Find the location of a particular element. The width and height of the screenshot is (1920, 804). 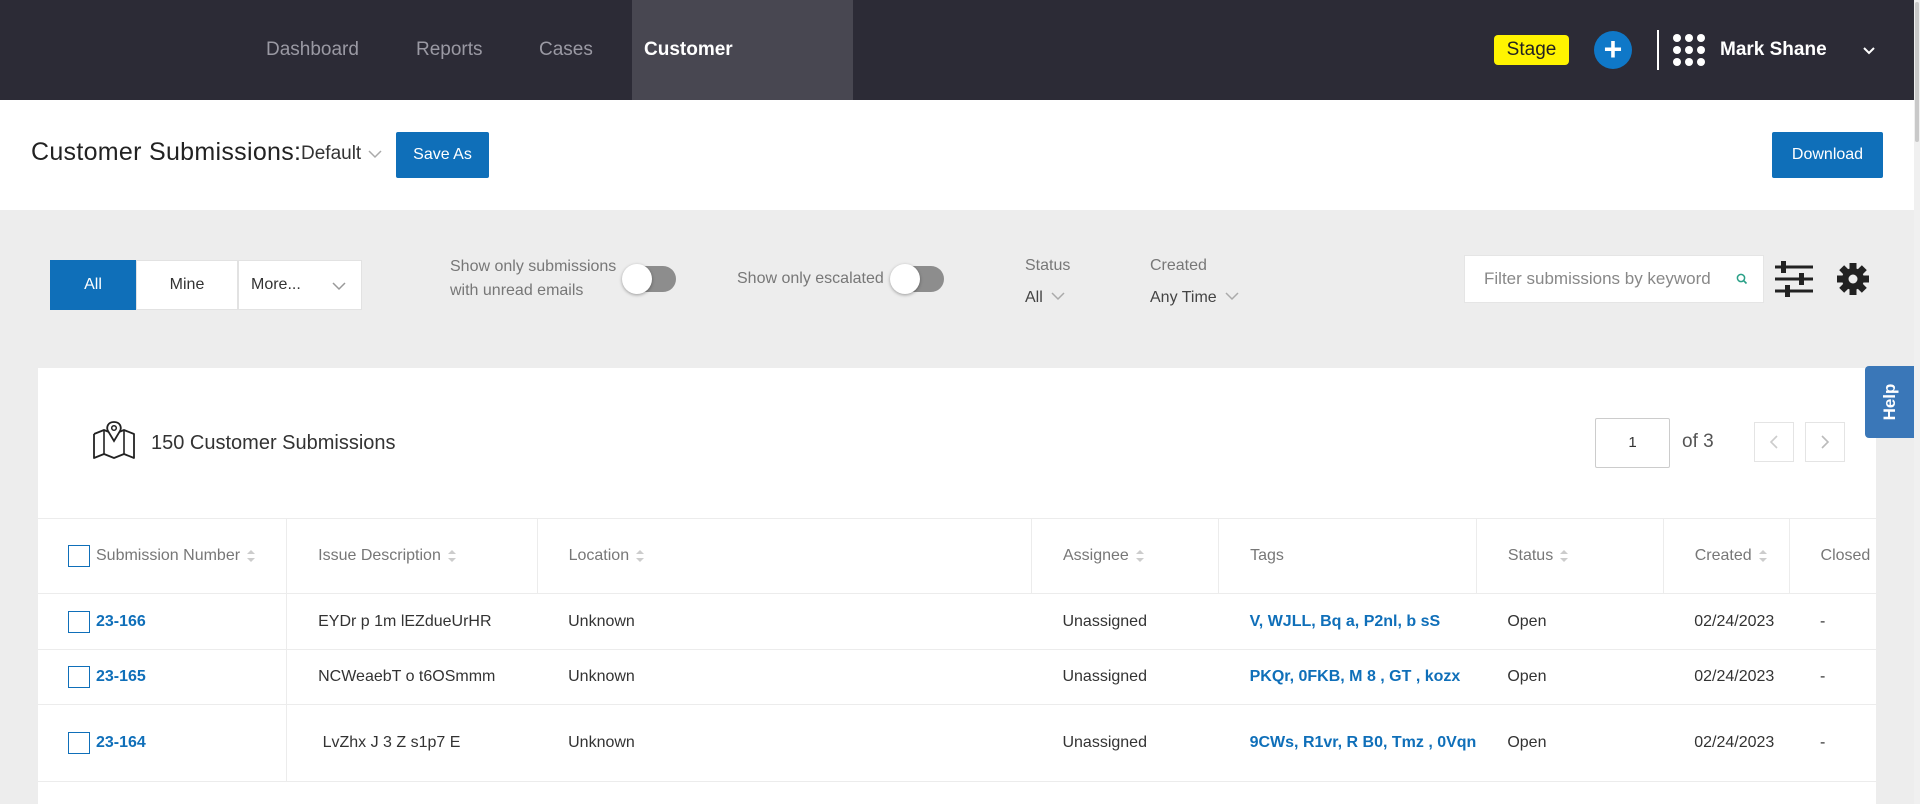

submission-link: 23-165 is located at coordinates (121, 676).